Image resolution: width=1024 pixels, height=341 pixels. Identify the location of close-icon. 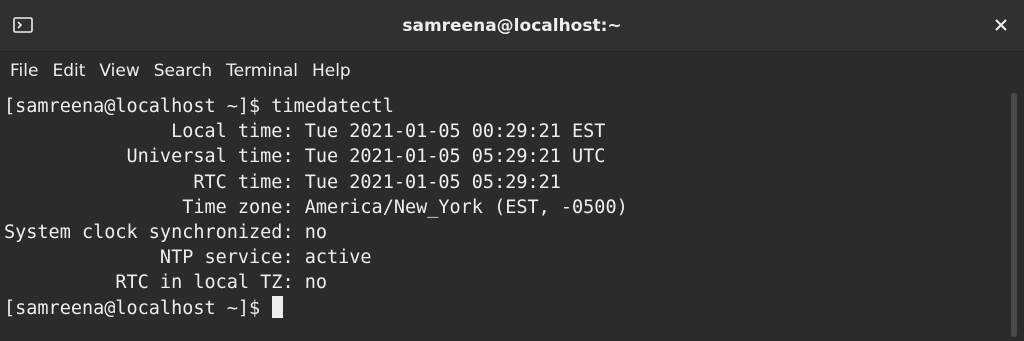
(1001, 25).